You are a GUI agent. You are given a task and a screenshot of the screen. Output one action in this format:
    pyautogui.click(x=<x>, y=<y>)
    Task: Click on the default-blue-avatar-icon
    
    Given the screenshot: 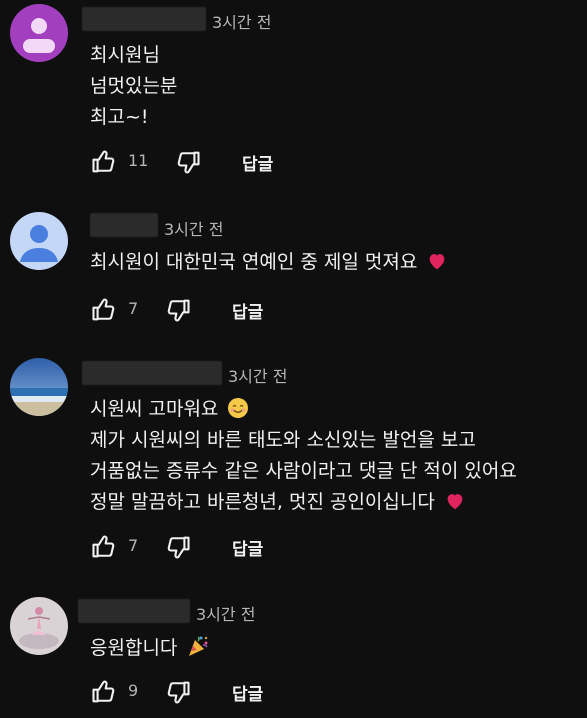 What is the action you would take?
    pyautogui.click(x=39, y=241)
    